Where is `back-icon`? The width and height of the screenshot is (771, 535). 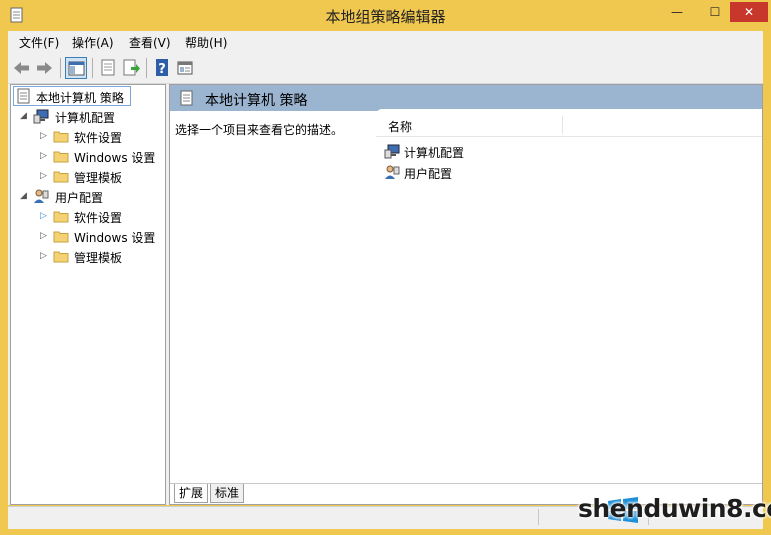
back-icon is located at coordinates (22, 68).